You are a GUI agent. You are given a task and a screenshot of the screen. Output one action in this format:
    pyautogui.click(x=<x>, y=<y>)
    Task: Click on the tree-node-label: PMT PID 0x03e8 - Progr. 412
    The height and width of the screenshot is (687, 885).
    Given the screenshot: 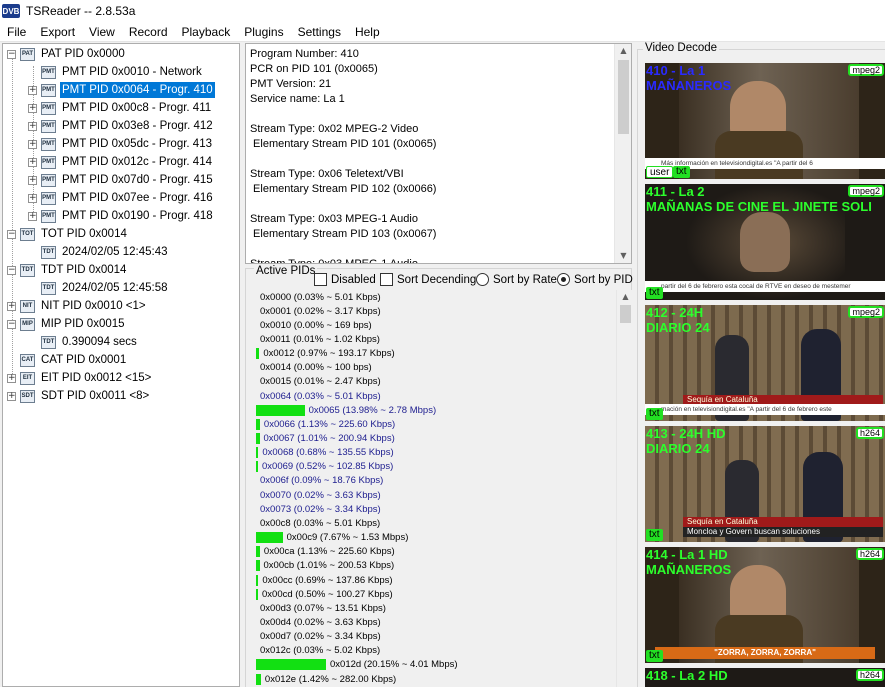 What is the action you would take?
    pyautogui.click(x=137, y=126)
    